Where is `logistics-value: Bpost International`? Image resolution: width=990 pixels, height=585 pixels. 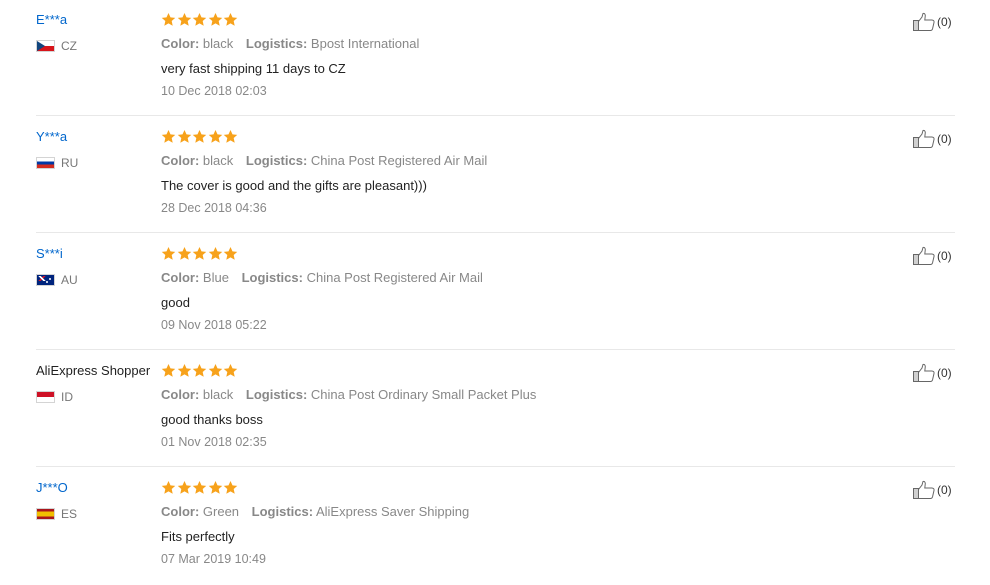 logistics-value: Bpost International is located at coordinates (365, 43).